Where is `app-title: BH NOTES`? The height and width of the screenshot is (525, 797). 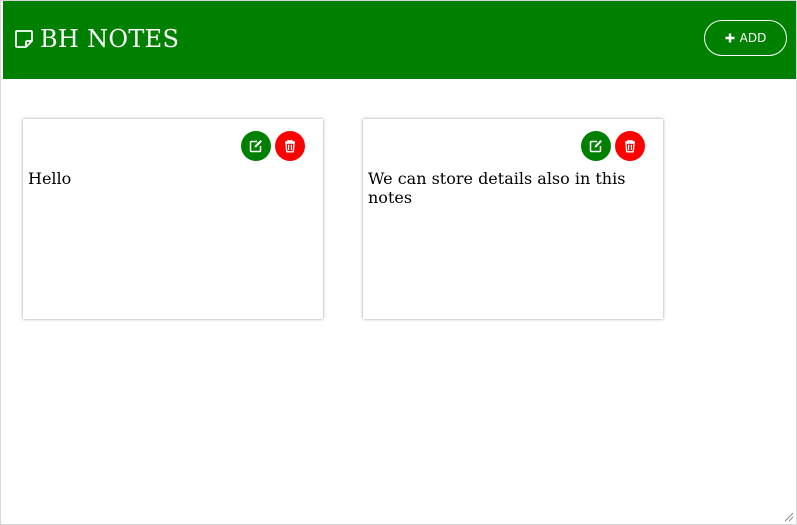
app-title: BH NOTES is located at coordinates (110, 39).